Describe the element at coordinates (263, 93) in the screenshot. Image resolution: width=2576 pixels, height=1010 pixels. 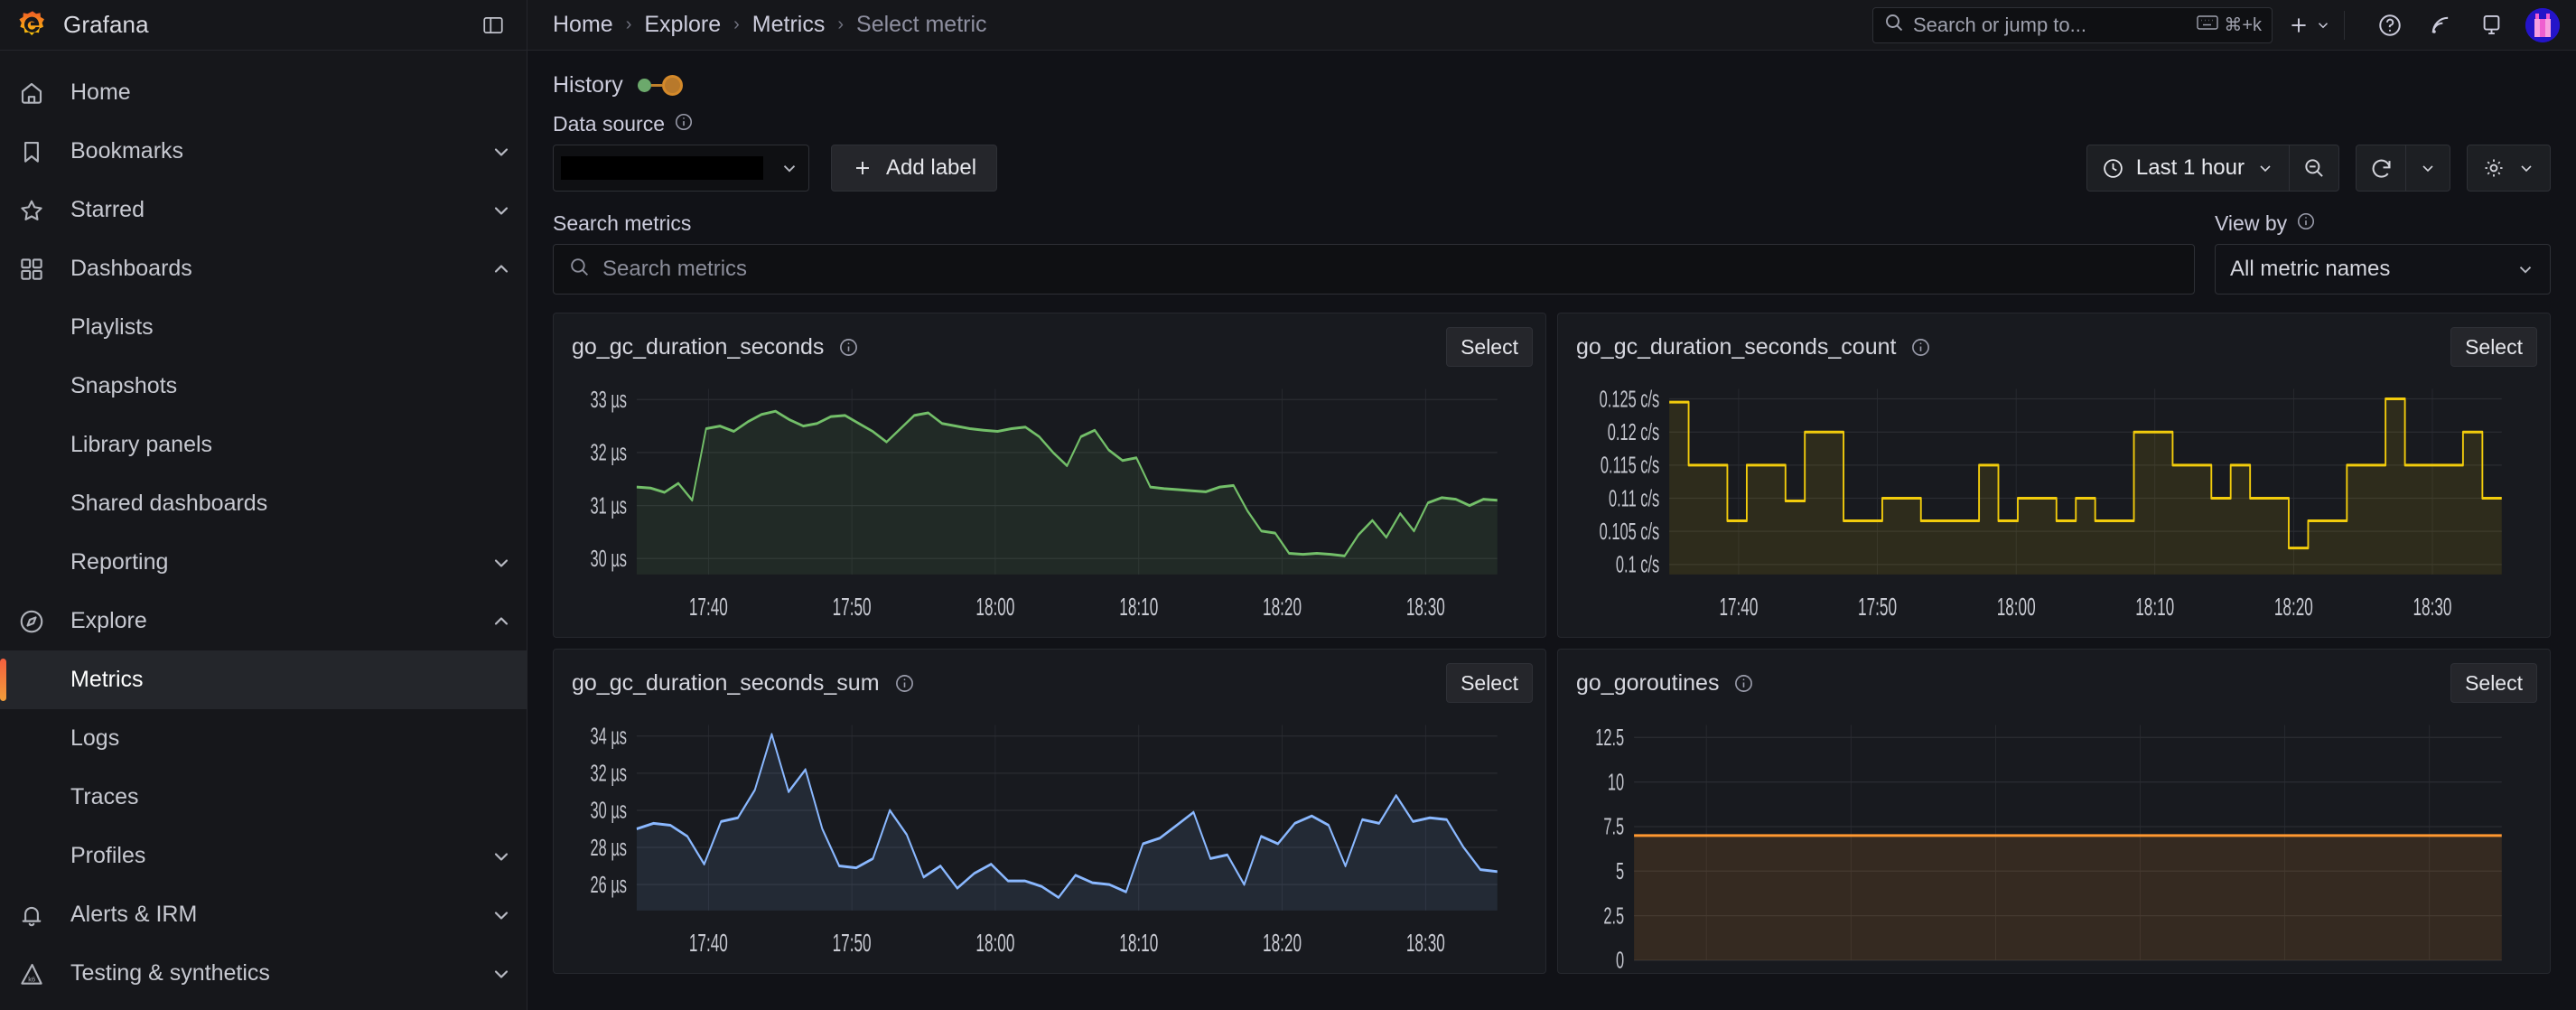
I see `sidebar-item-home: Home` at that location.